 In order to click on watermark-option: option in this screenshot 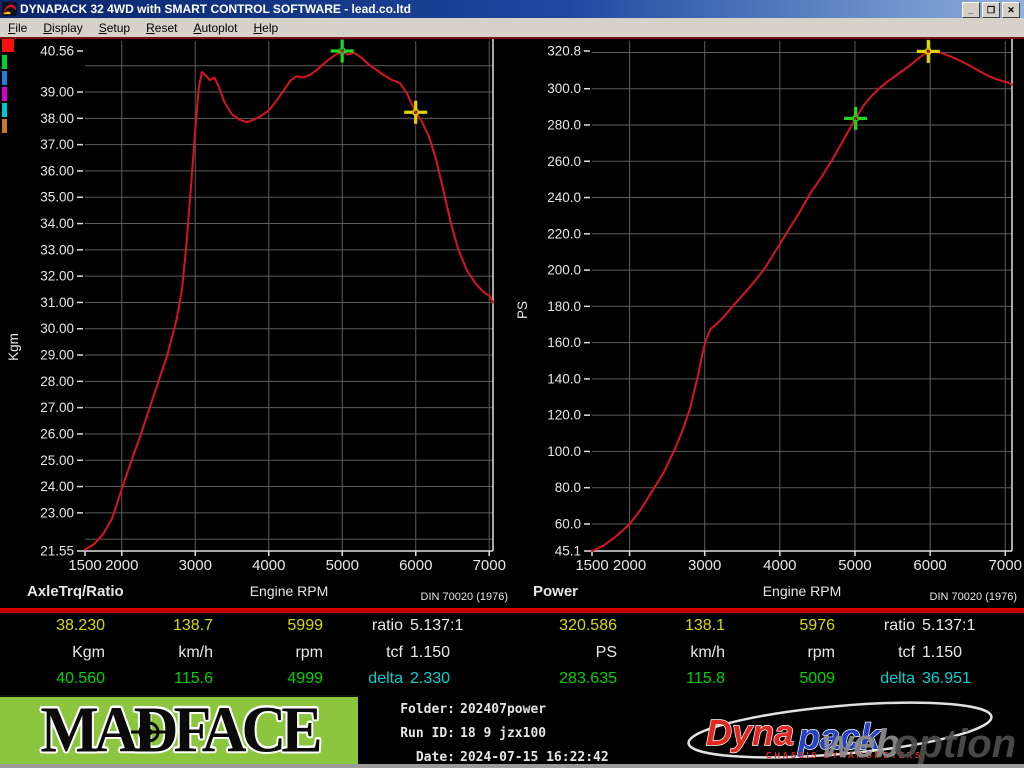, I will do `click(955, 743)`.